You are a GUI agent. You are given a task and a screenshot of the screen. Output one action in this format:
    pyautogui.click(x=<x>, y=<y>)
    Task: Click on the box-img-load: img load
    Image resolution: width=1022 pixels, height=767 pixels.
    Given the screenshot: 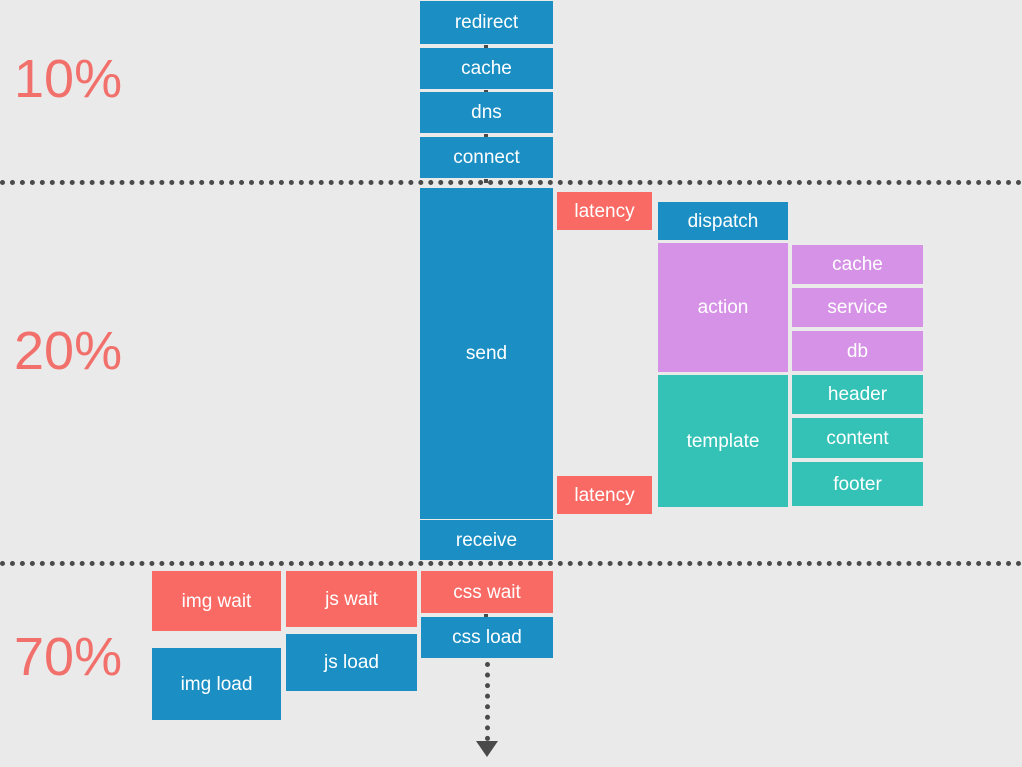 What is the action you would take?
    pyautogui.click(x=216, y=684)
    